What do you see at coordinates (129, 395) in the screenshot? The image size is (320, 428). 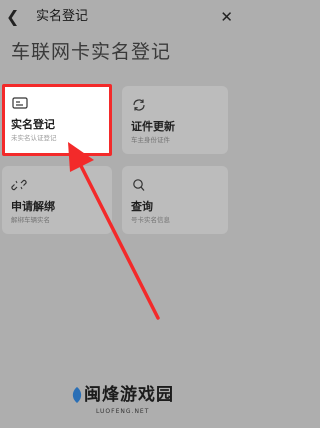 I see `watermark-text: 闽烽游戏园` at bounding box center [129, 395].